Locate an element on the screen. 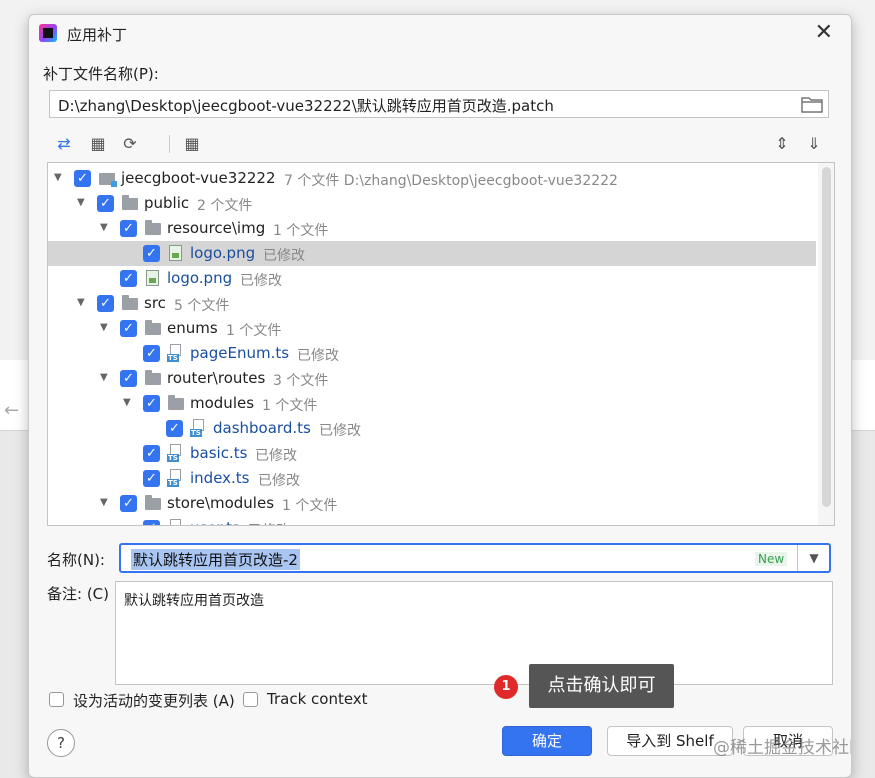 Image resolution: width=875 pixels, height=778 pixels. track-context-label: Track context is located at coordinates (317, 699).